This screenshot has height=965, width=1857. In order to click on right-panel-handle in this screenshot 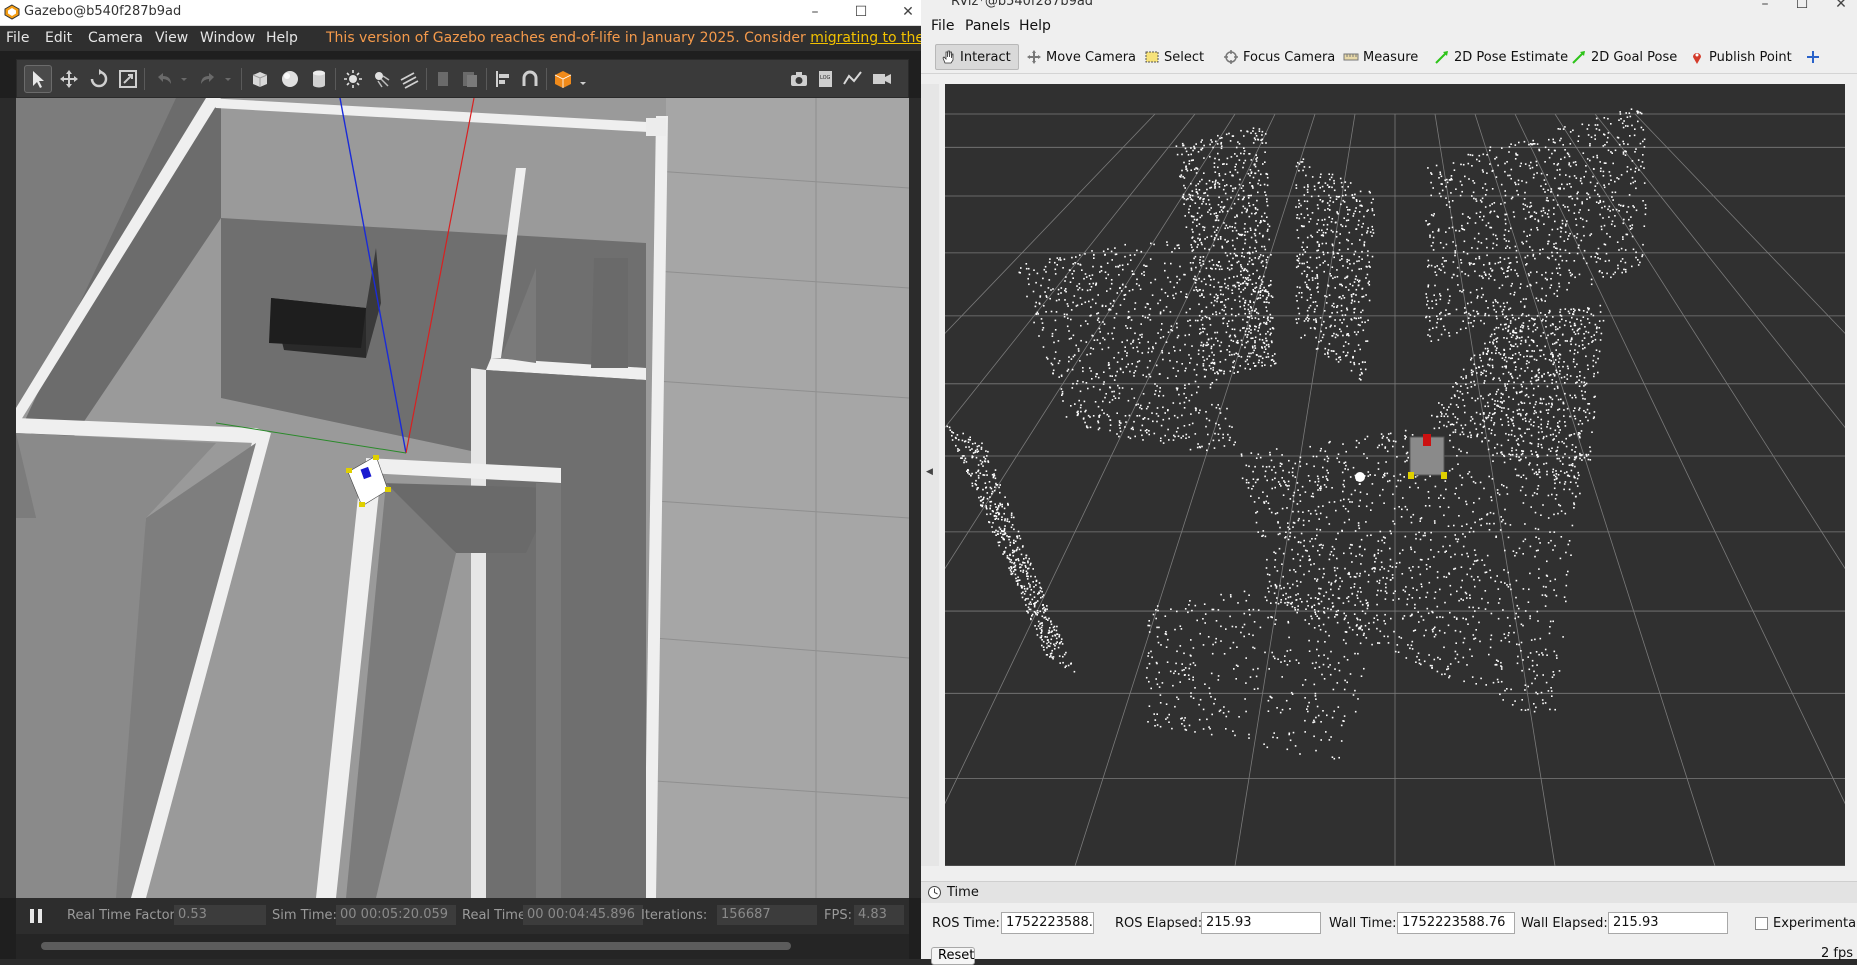, I will do `click(915, 498)`.